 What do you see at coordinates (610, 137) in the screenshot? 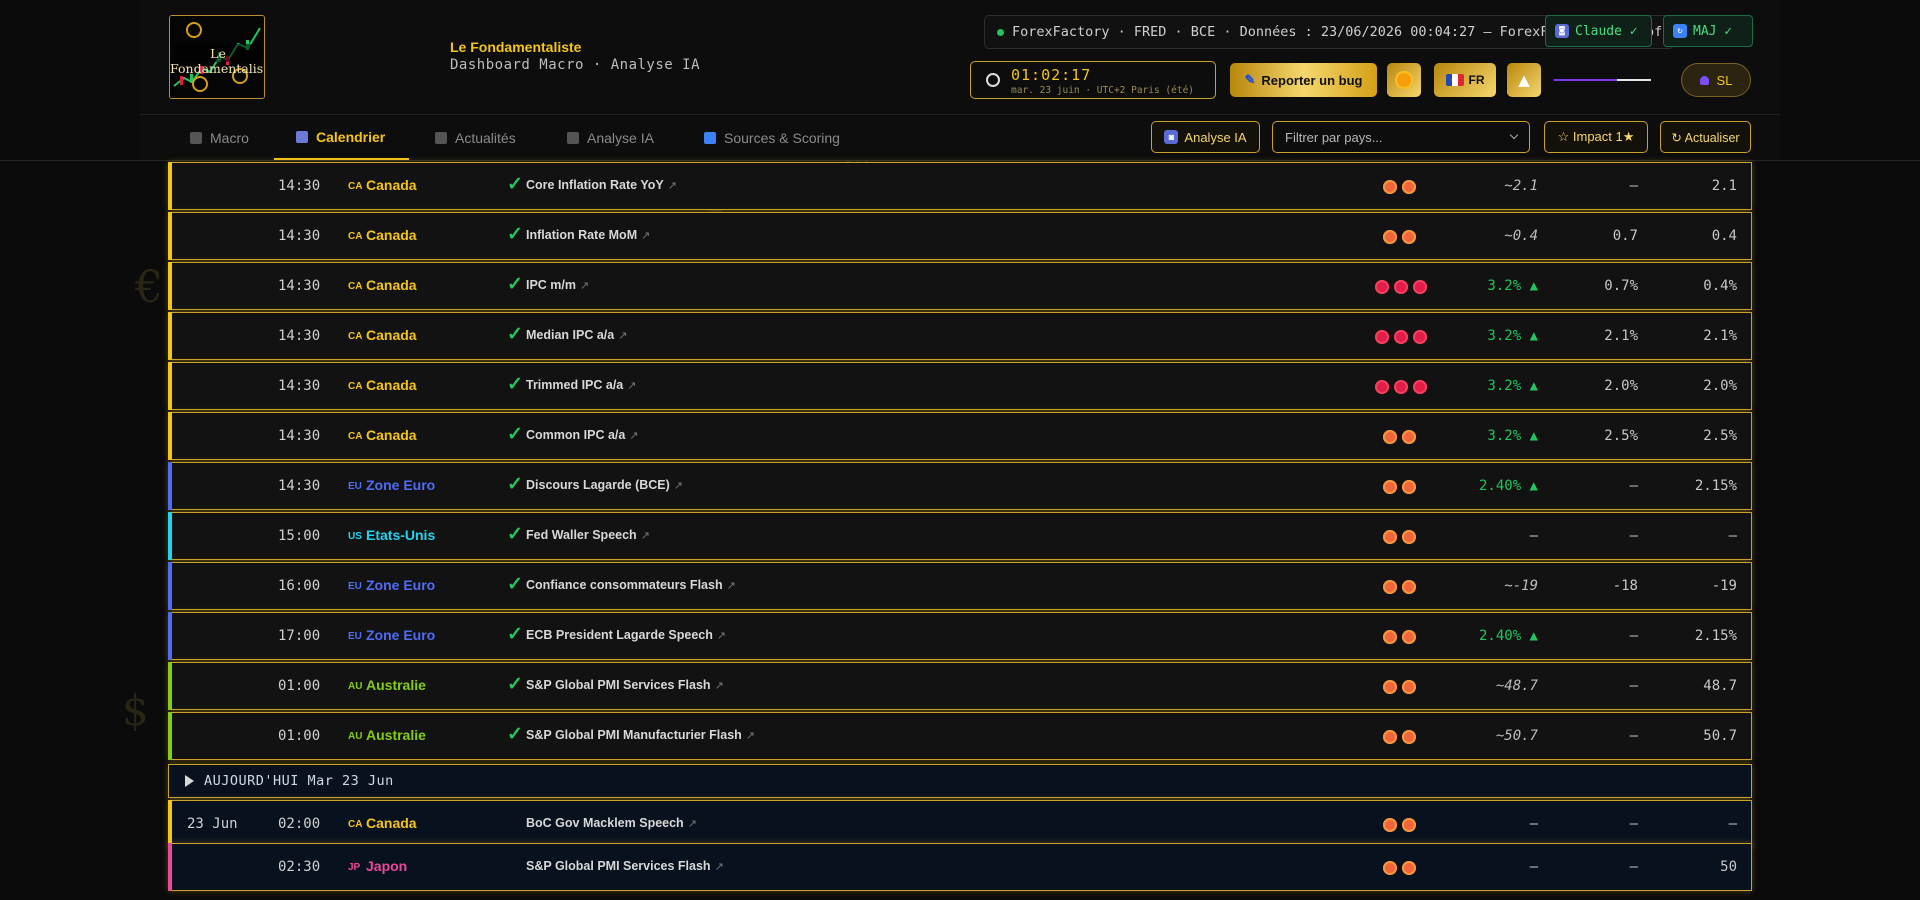
I see `tab-analyse-ia: Analyse IA` at bounding box center [610, 137].